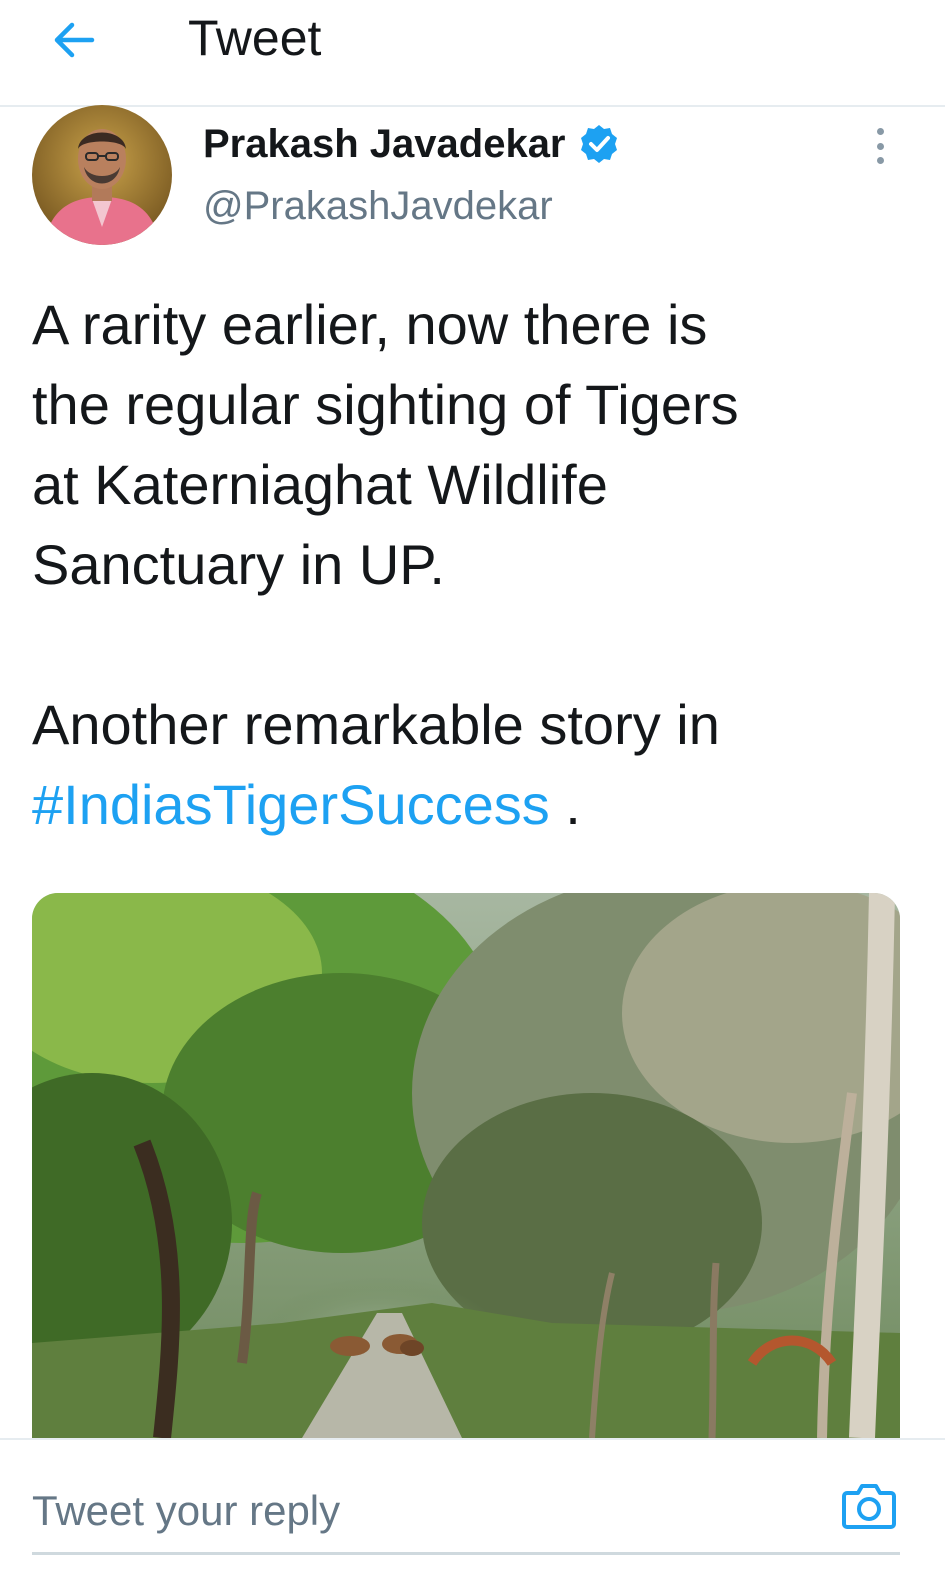 The image size is (945, 1596). What do you see at coordinates (320, 484) in the screenshot?
I see `tweet-text-line: at Katerniaghat Wildlife` at bounding box center [320, 484].